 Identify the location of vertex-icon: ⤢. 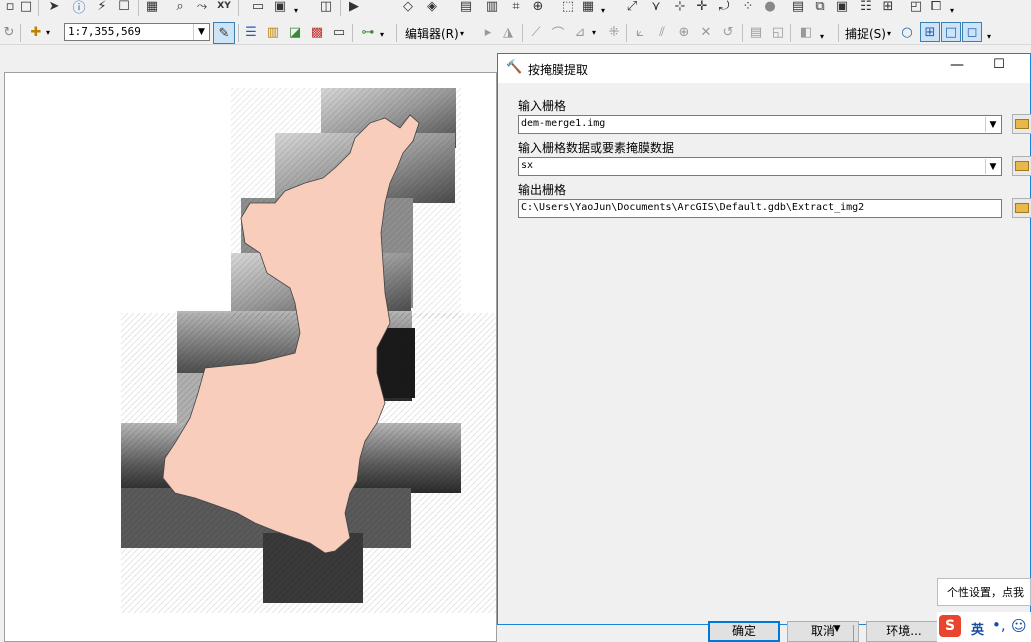
(632, 7).